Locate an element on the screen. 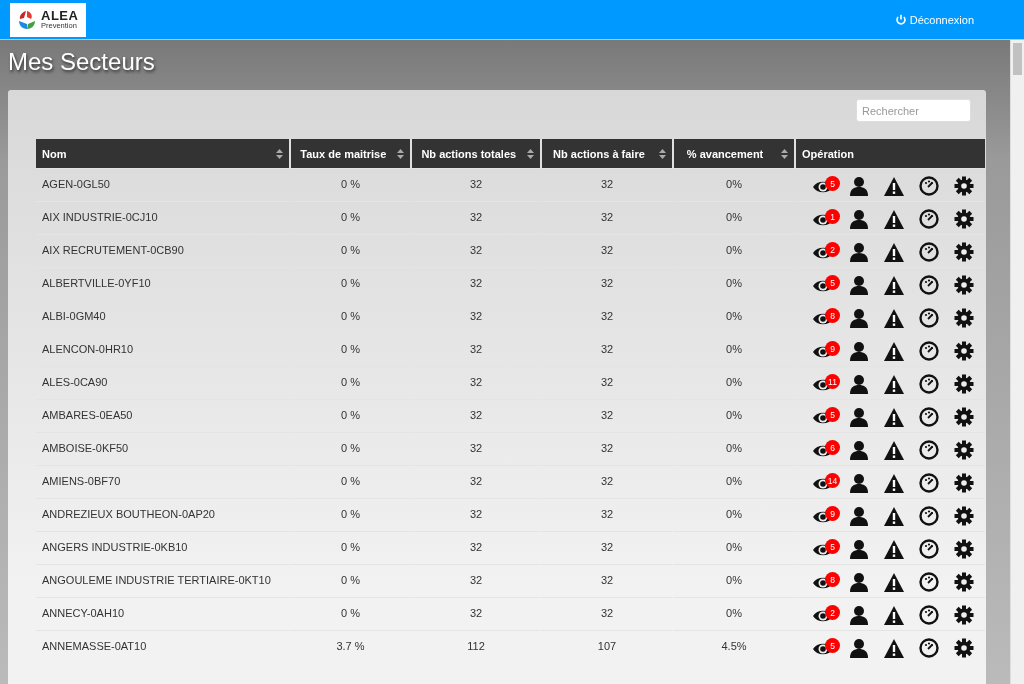 The height and width of the screenshot is (684, 1024). scrollbar-thumb is located at coordinates (1017, 59).